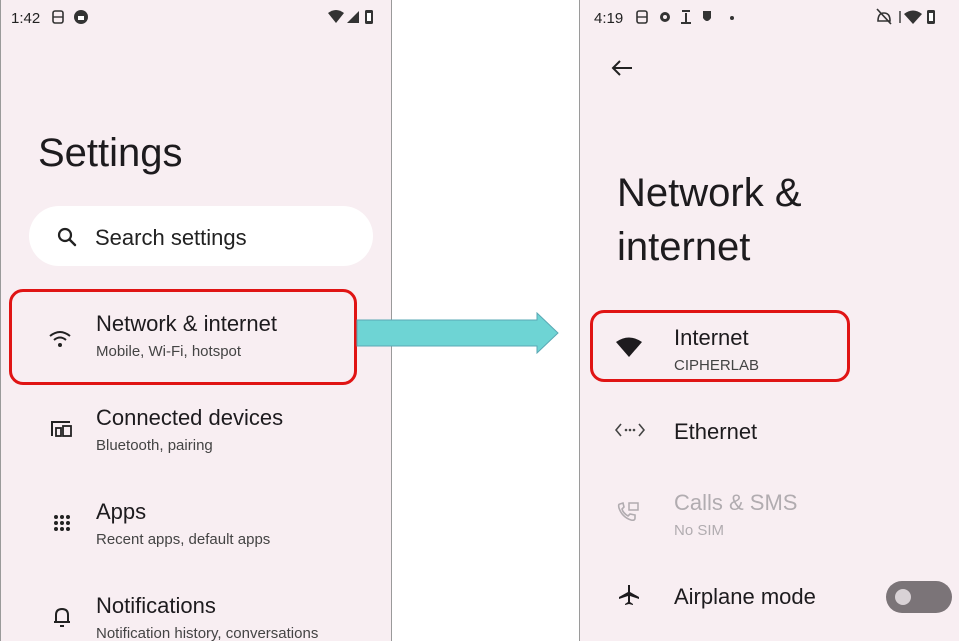 The width and height of the screenshot is (959, 641). I want to click on item-title: Notifications, so click(156, 605).